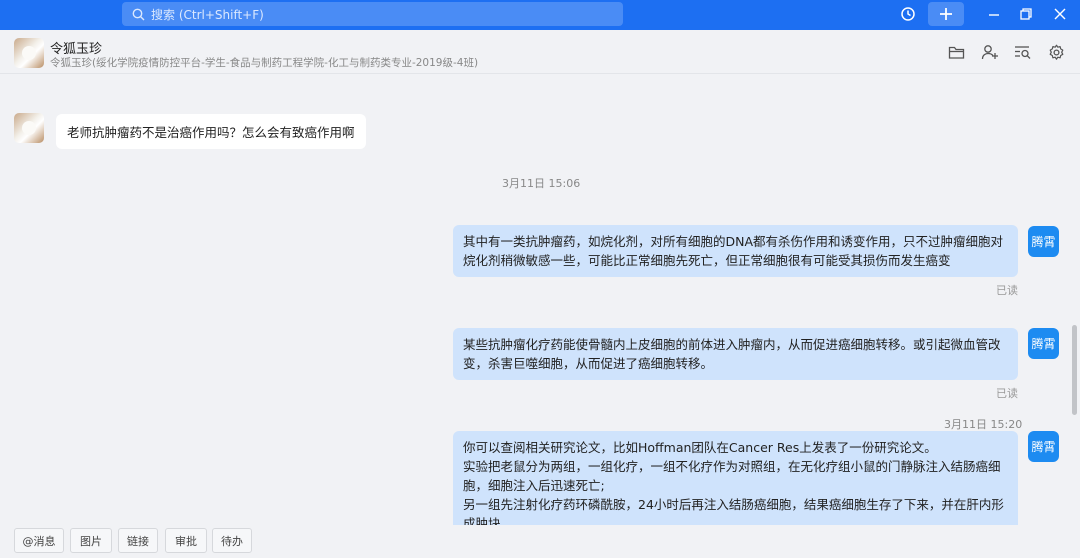 The width and height of the screenshot is (1080, 558). I want to click on folder-icon, so click(956, 52).